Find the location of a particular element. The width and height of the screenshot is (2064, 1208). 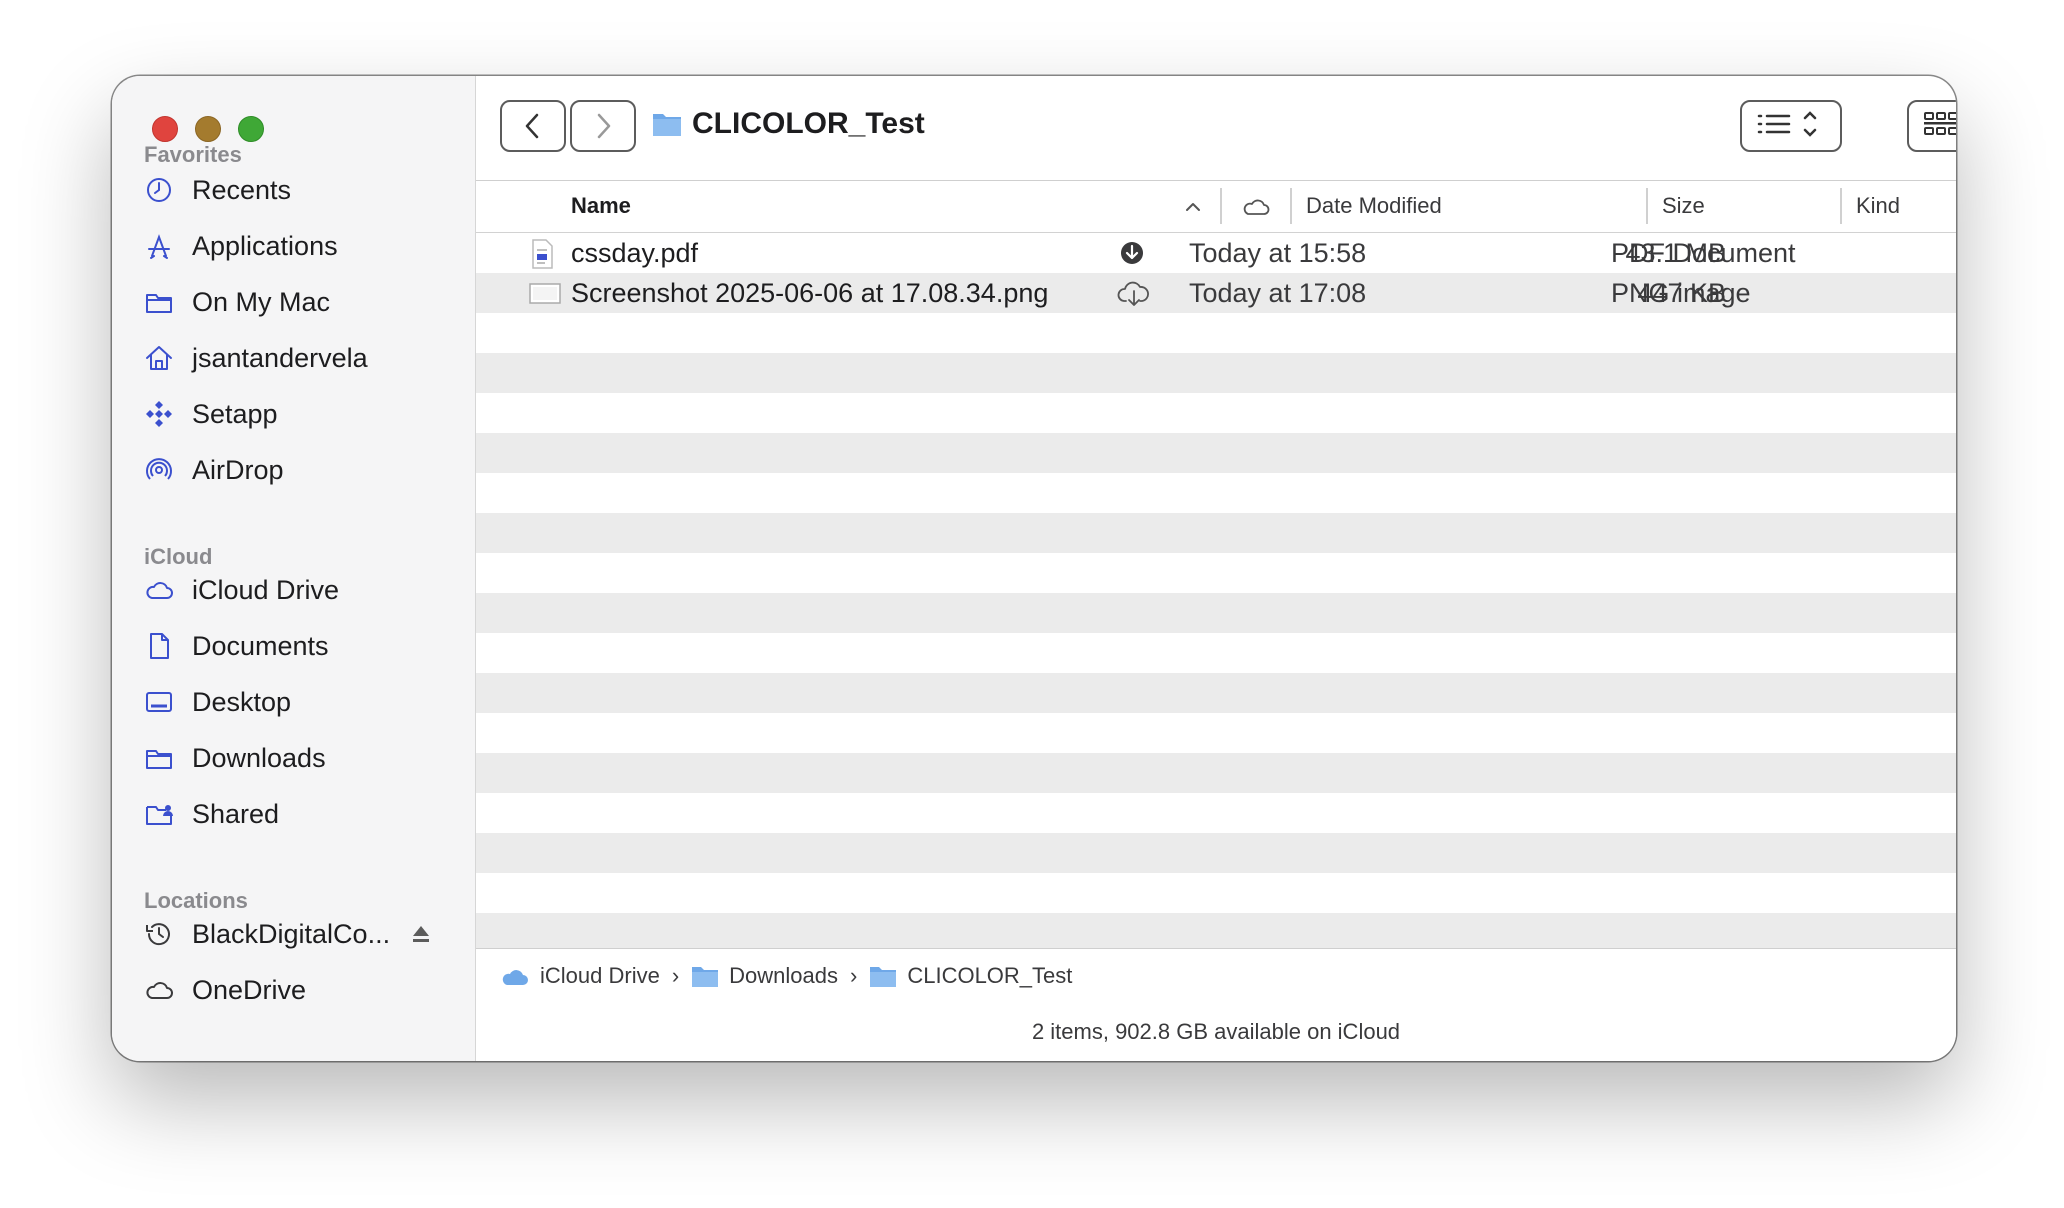

setapp-icon is located at coordinates (159, 414).